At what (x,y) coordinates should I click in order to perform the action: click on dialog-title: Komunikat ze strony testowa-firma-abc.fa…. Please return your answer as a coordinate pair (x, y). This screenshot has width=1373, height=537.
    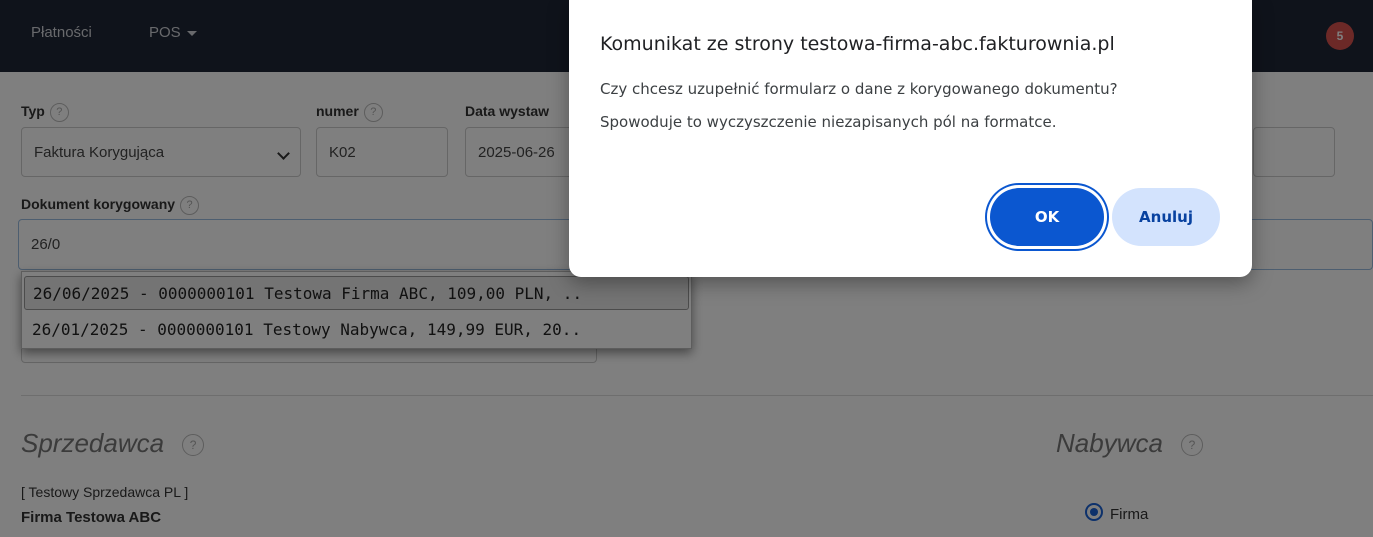
    Looking at the image, I should click on (857, 44).